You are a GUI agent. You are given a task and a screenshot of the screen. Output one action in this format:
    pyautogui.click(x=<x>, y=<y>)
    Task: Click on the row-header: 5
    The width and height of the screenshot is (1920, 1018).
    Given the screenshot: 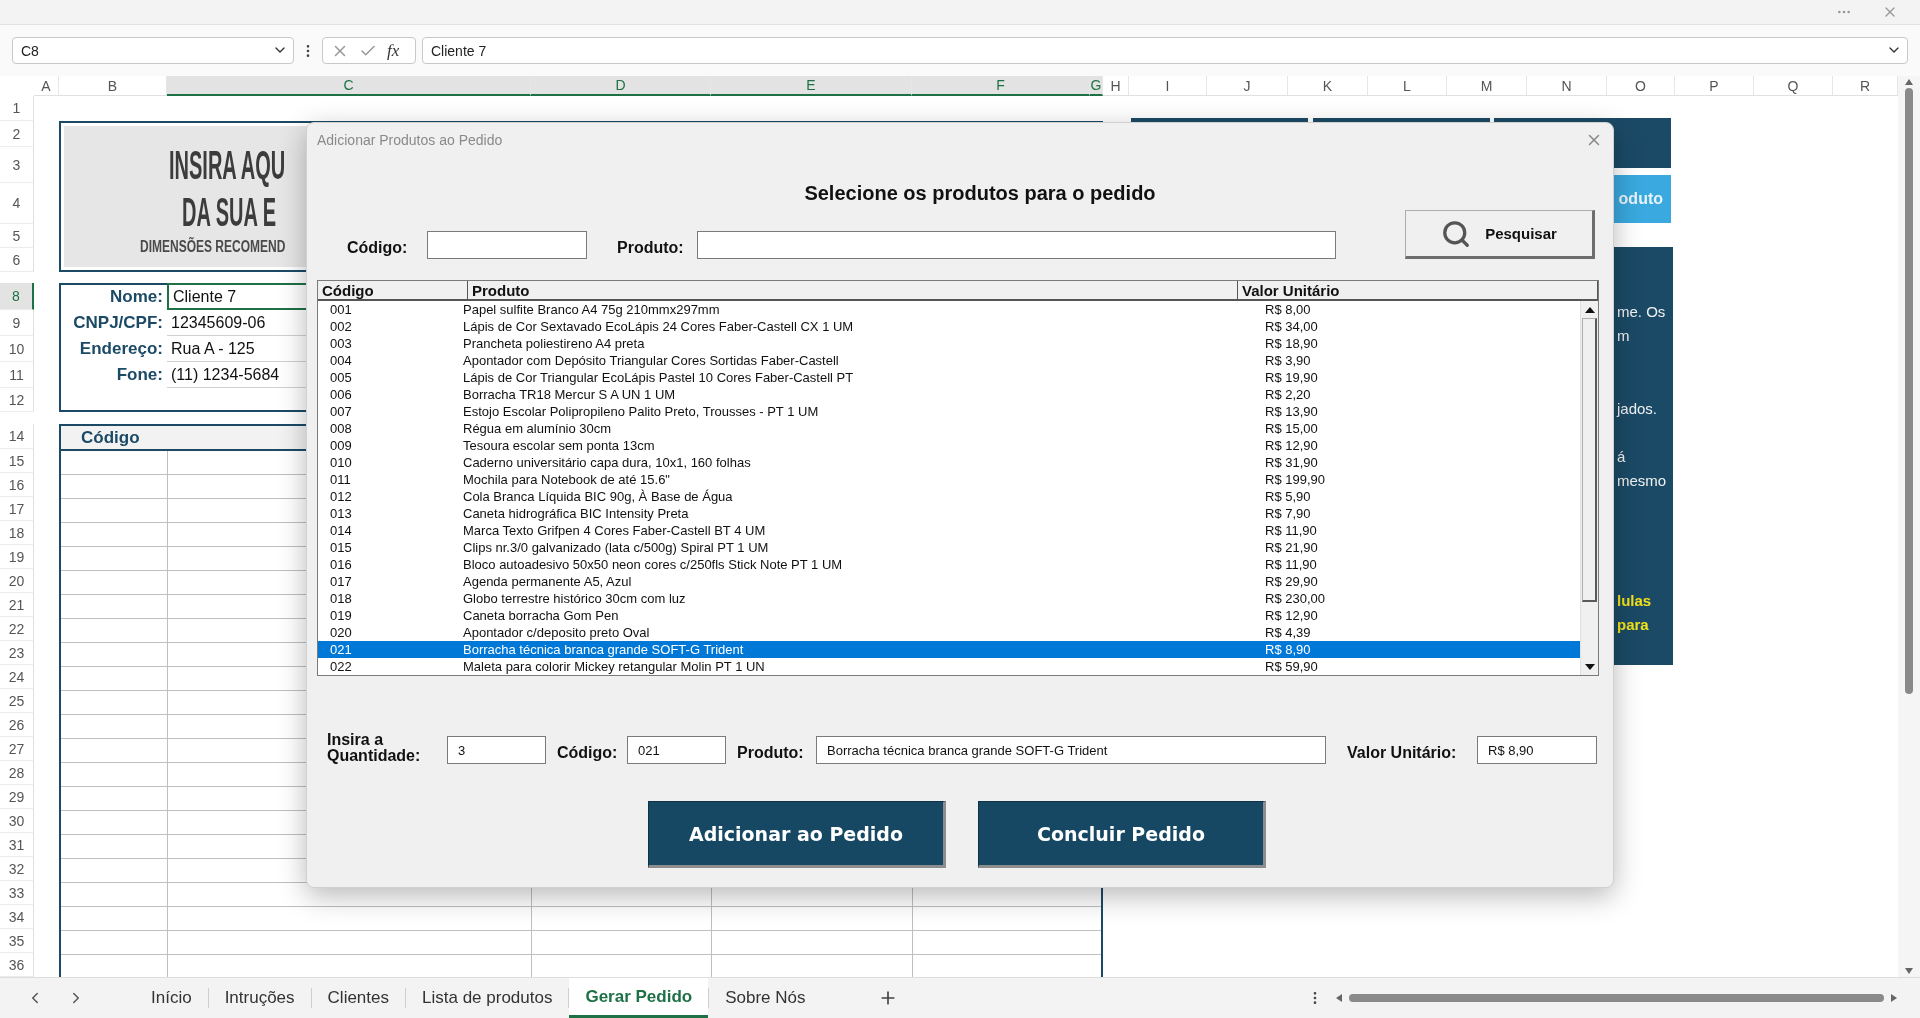 What is the action you would take?
    pyautogui.click(x=17, y=236)
    